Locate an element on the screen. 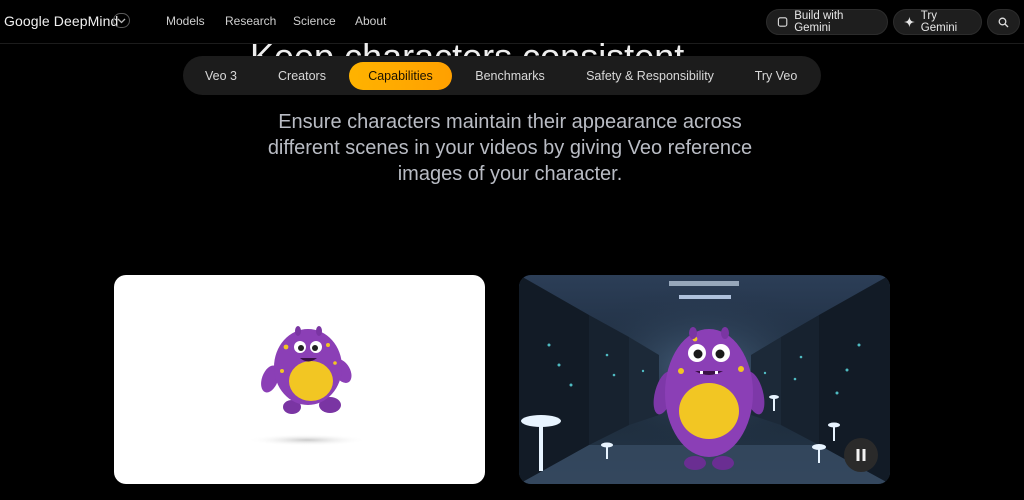 This screenshot has height=500, width=1024. nav-link-about: About is located at coordinates (370, 21).